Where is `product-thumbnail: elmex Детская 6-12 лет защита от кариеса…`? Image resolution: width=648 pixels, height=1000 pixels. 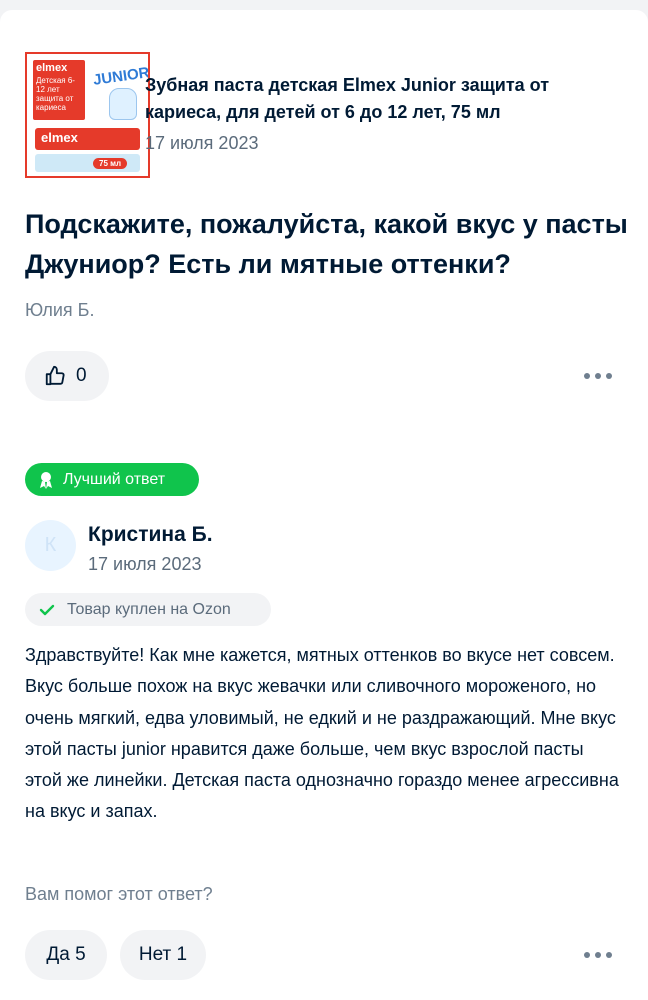 product-thumbnail: elmex Детская 6-12 лет защита от кариеса… is located at coordinates (87, 115).